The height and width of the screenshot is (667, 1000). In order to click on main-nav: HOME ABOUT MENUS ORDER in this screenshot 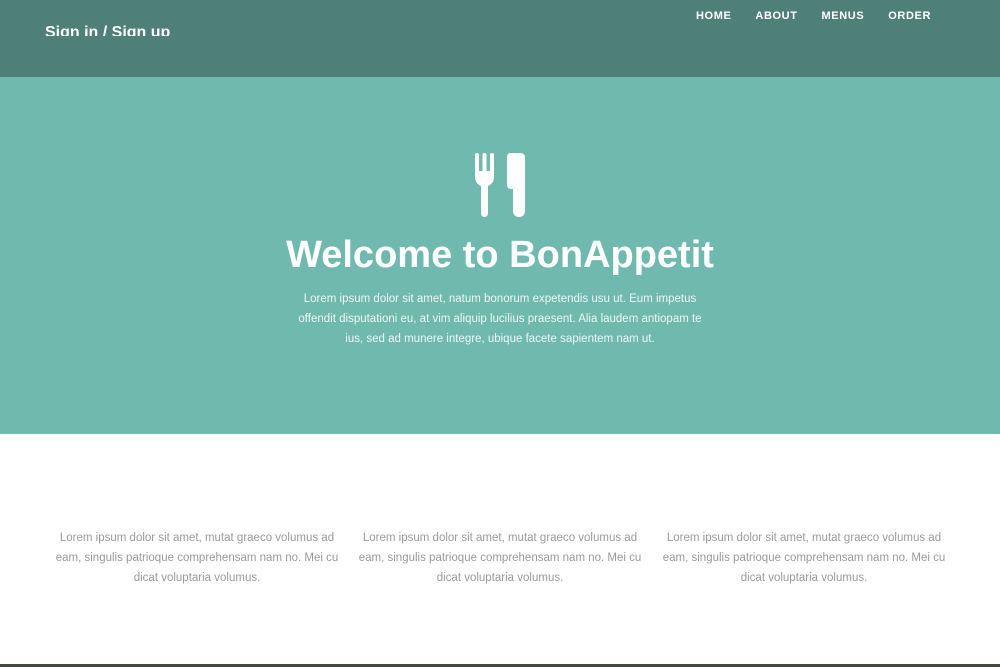, I will do `click(813, 16)`.